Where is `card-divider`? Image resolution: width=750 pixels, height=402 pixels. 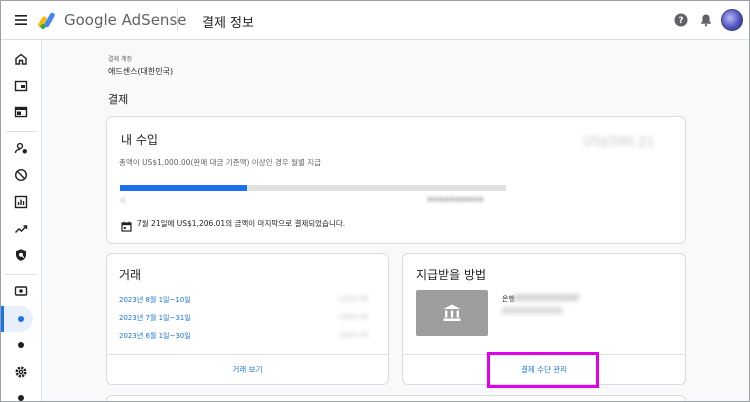
card-divider is located at coordinates (247, 354).